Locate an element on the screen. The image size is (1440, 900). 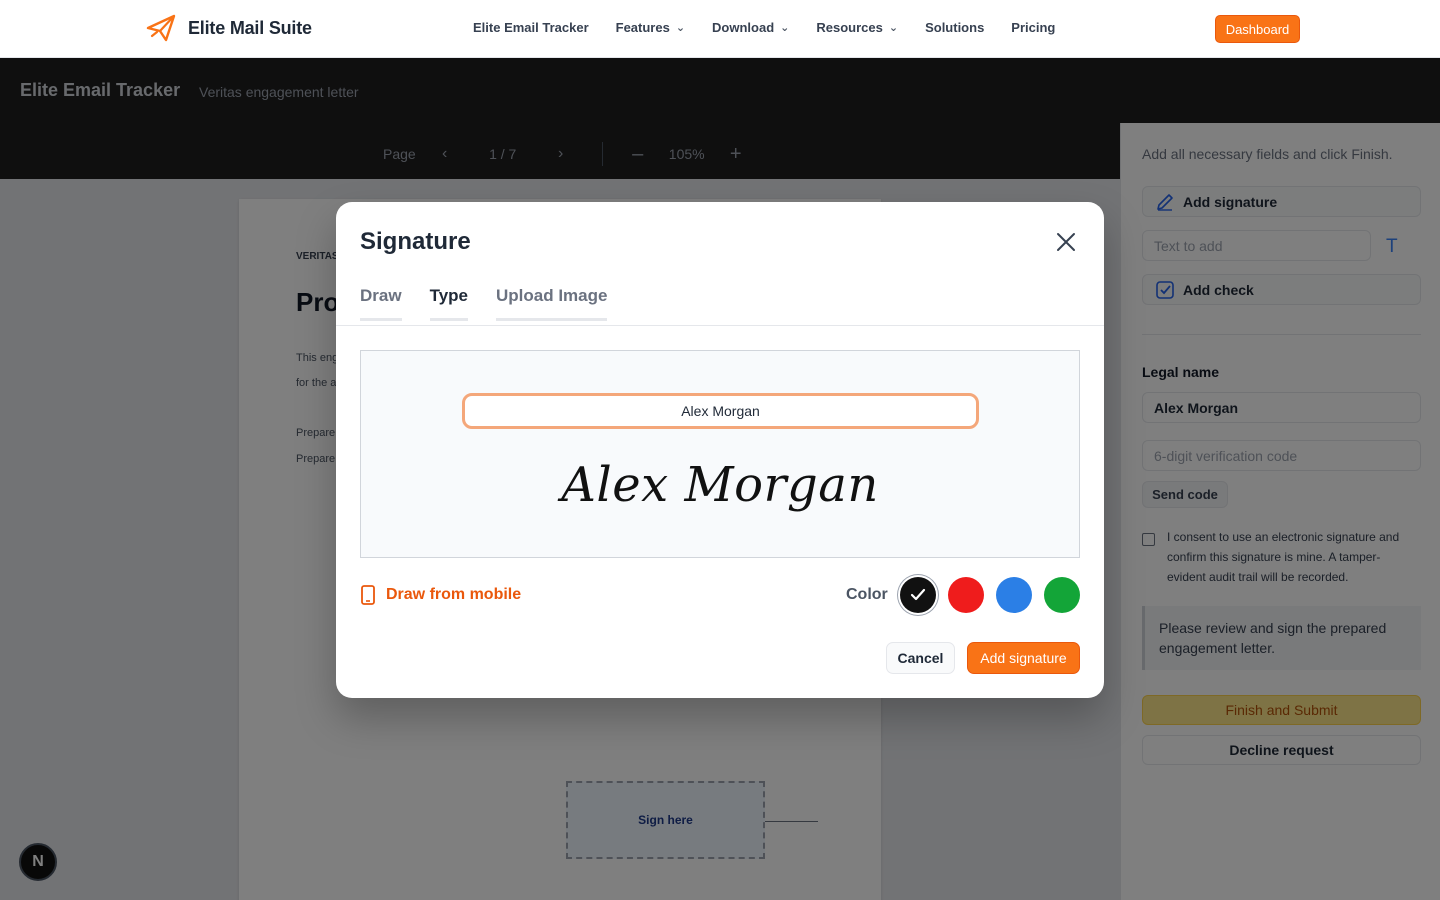
nav-link-resources: Resources ⌄ is located at coordinates (857, 27).